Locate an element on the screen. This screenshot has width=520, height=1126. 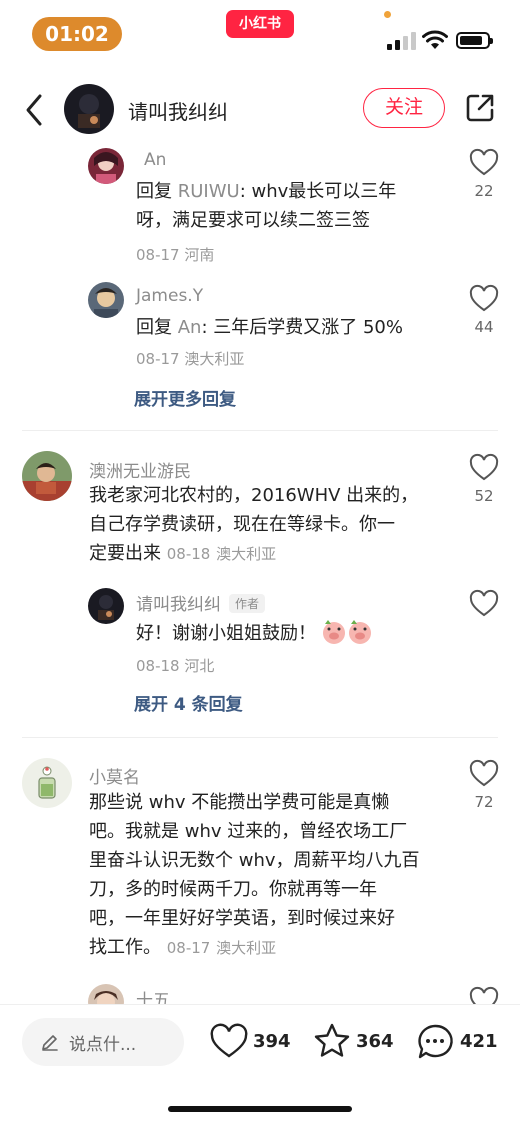
battery-icon is located at coordinates (474, 40).